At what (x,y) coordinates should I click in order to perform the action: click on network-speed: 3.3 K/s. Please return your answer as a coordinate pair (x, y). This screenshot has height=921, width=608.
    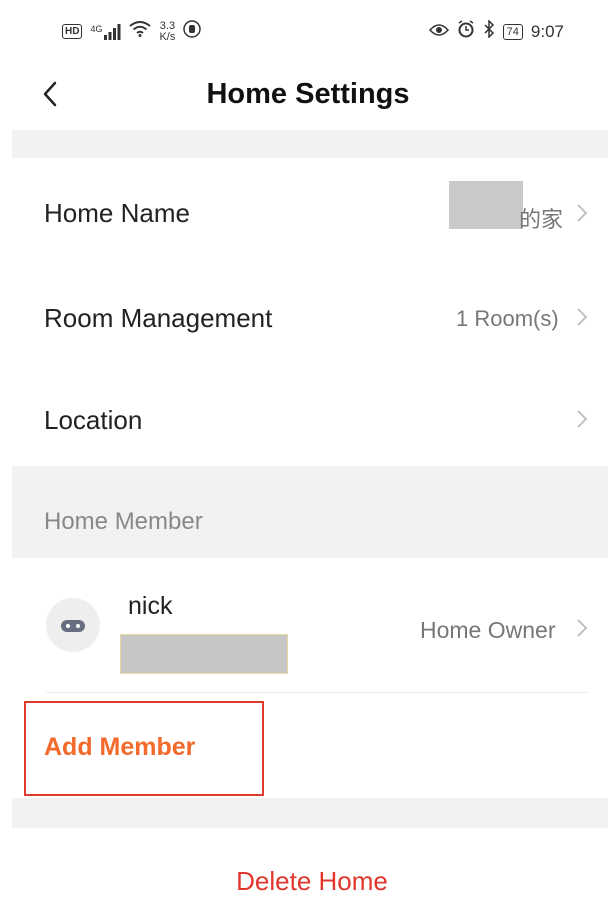
    Looking at the image, I should click on (167, 31).